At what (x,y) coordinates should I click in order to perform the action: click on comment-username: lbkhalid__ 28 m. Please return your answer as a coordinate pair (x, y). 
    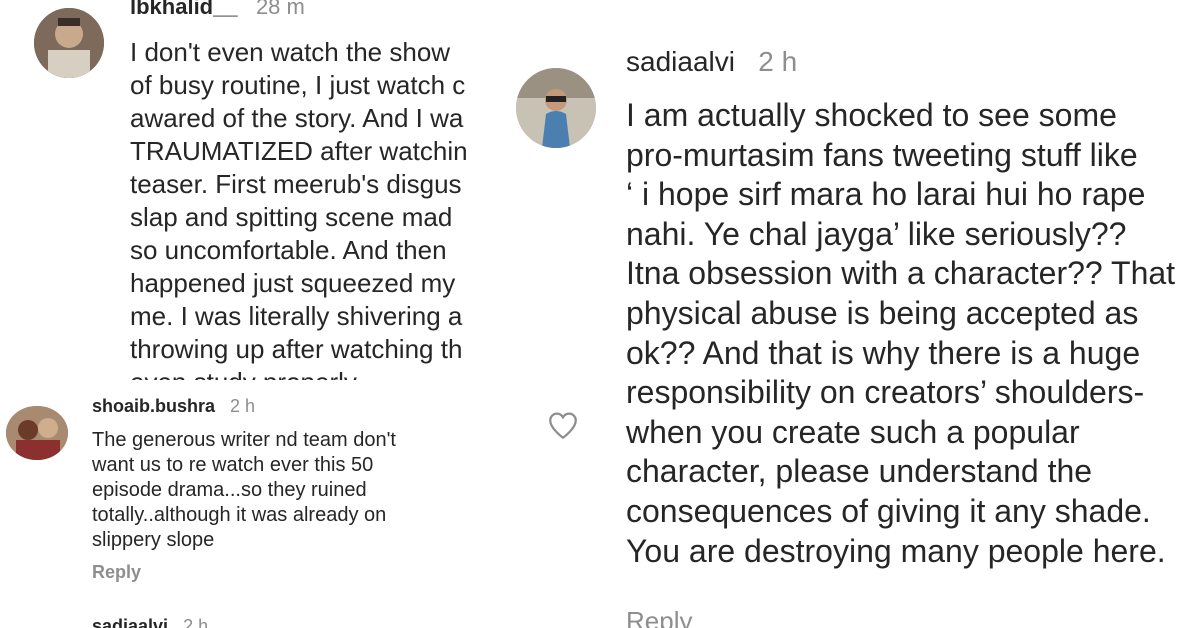
    Looking at the image, I should click on (217, 10).